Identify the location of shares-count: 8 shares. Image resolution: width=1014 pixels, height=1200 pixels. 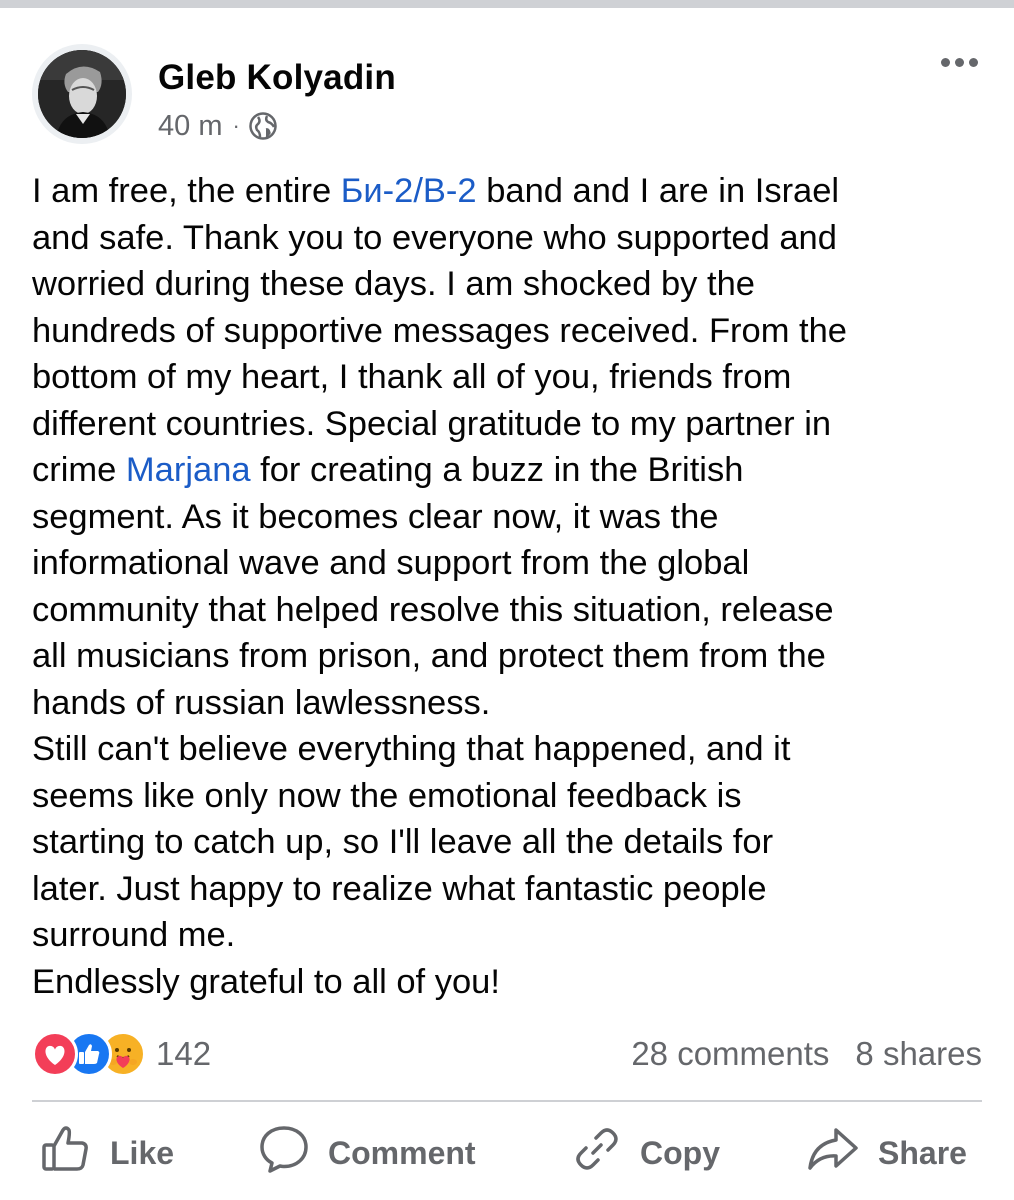
(918, 1054).